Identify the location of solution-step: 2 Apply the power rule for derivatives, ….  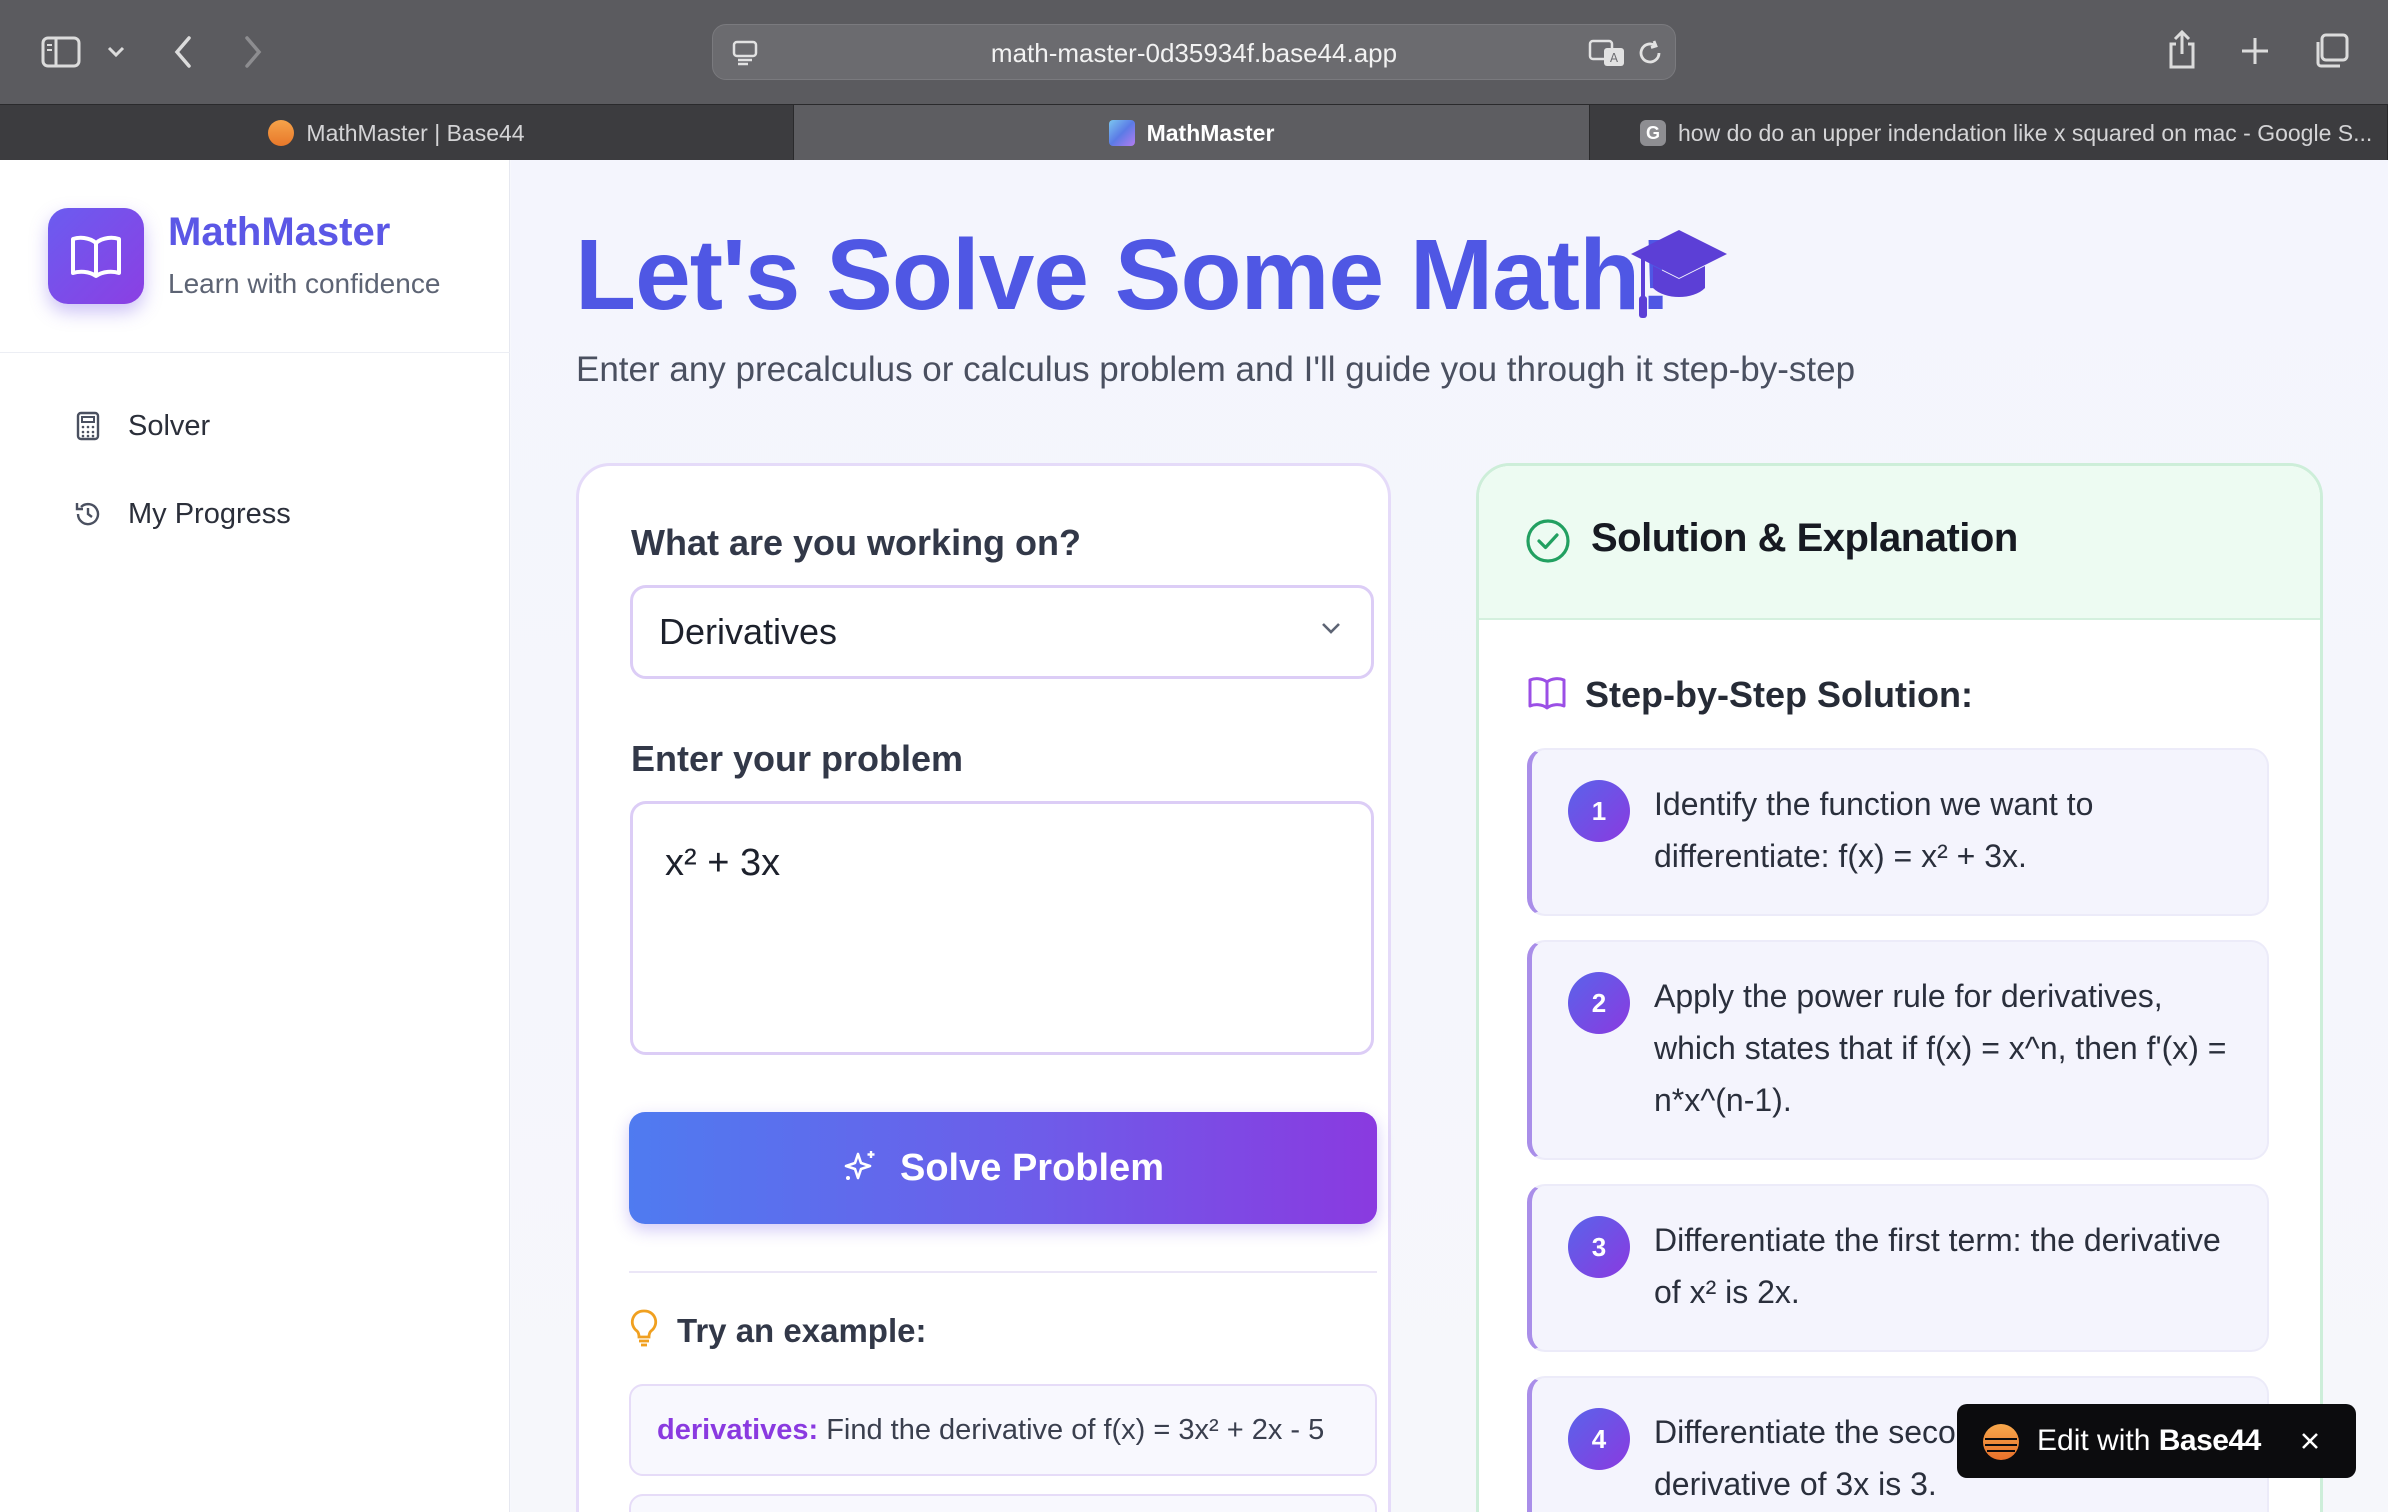
(1898, 1050).